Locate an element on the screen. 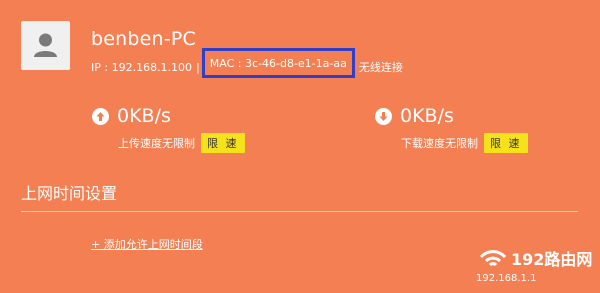 The height and width of the screenshot is (293, 600). upload-limit-status: 上传速度无限制 is located at coordinates (156, 143).